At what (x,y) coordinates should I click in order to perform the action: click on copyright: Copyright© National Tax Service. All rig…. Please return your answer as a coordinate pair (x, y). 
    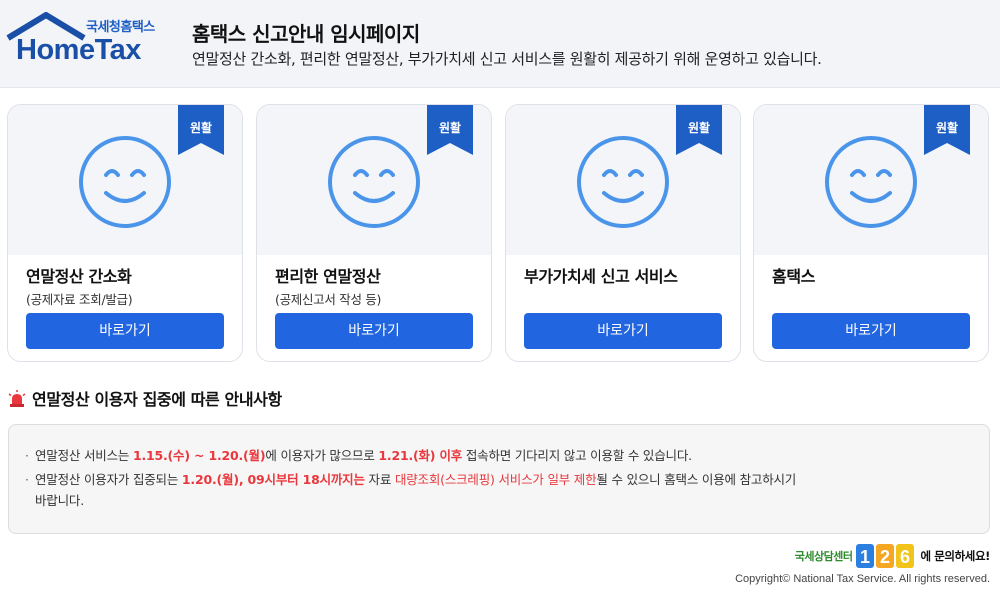
    Looking at the image, I should click on (862, 579).